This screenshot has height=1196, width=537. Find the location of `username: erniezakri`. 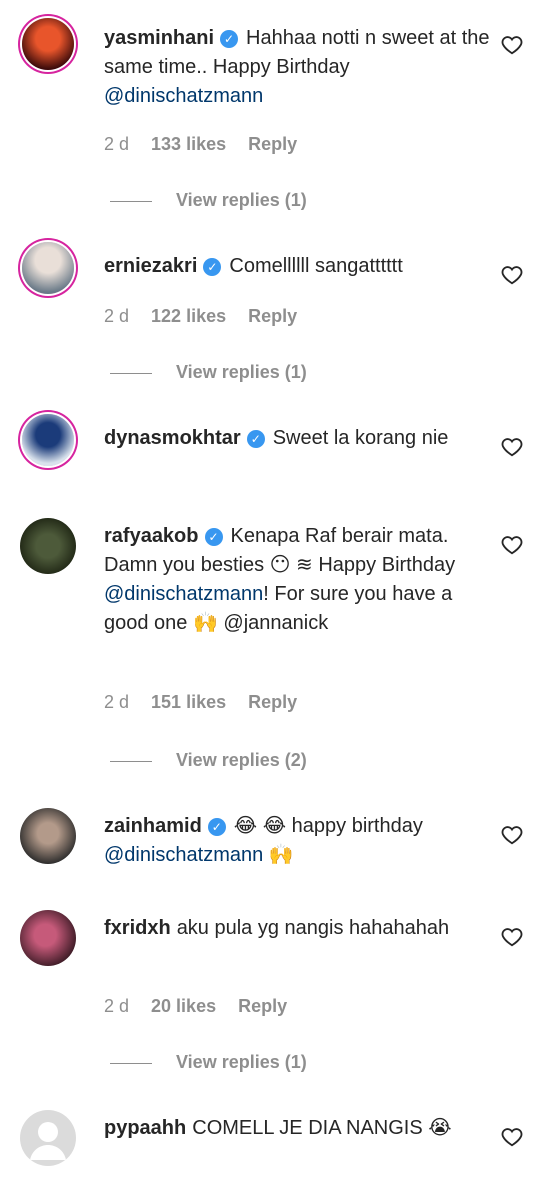

username: erniezakri is located at coordinates (150, 266).